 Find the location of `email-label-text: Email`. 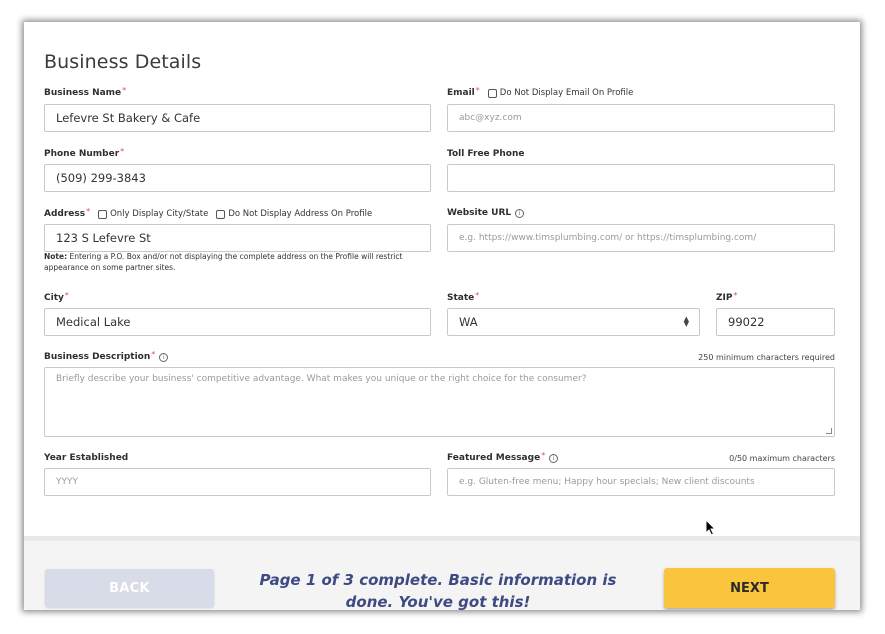

email-label-text: Email is located at coordinates (461, 93).